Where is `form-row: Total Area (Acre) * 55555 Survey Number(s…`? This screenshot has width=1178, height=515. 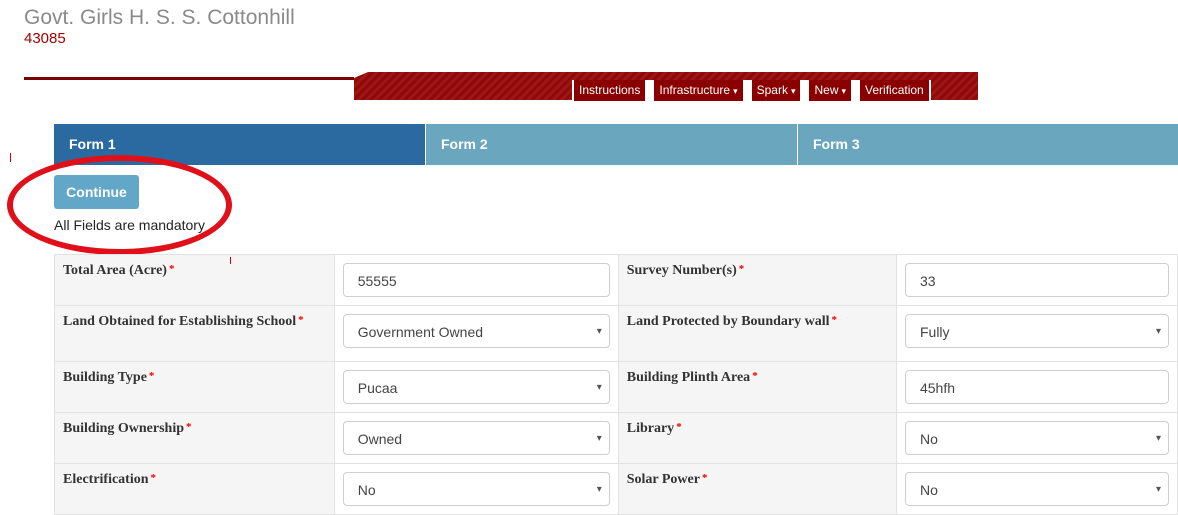 form-row: Total Area (Acre) * 55555 Survey Number(s… is located at coordinates (616, 280).